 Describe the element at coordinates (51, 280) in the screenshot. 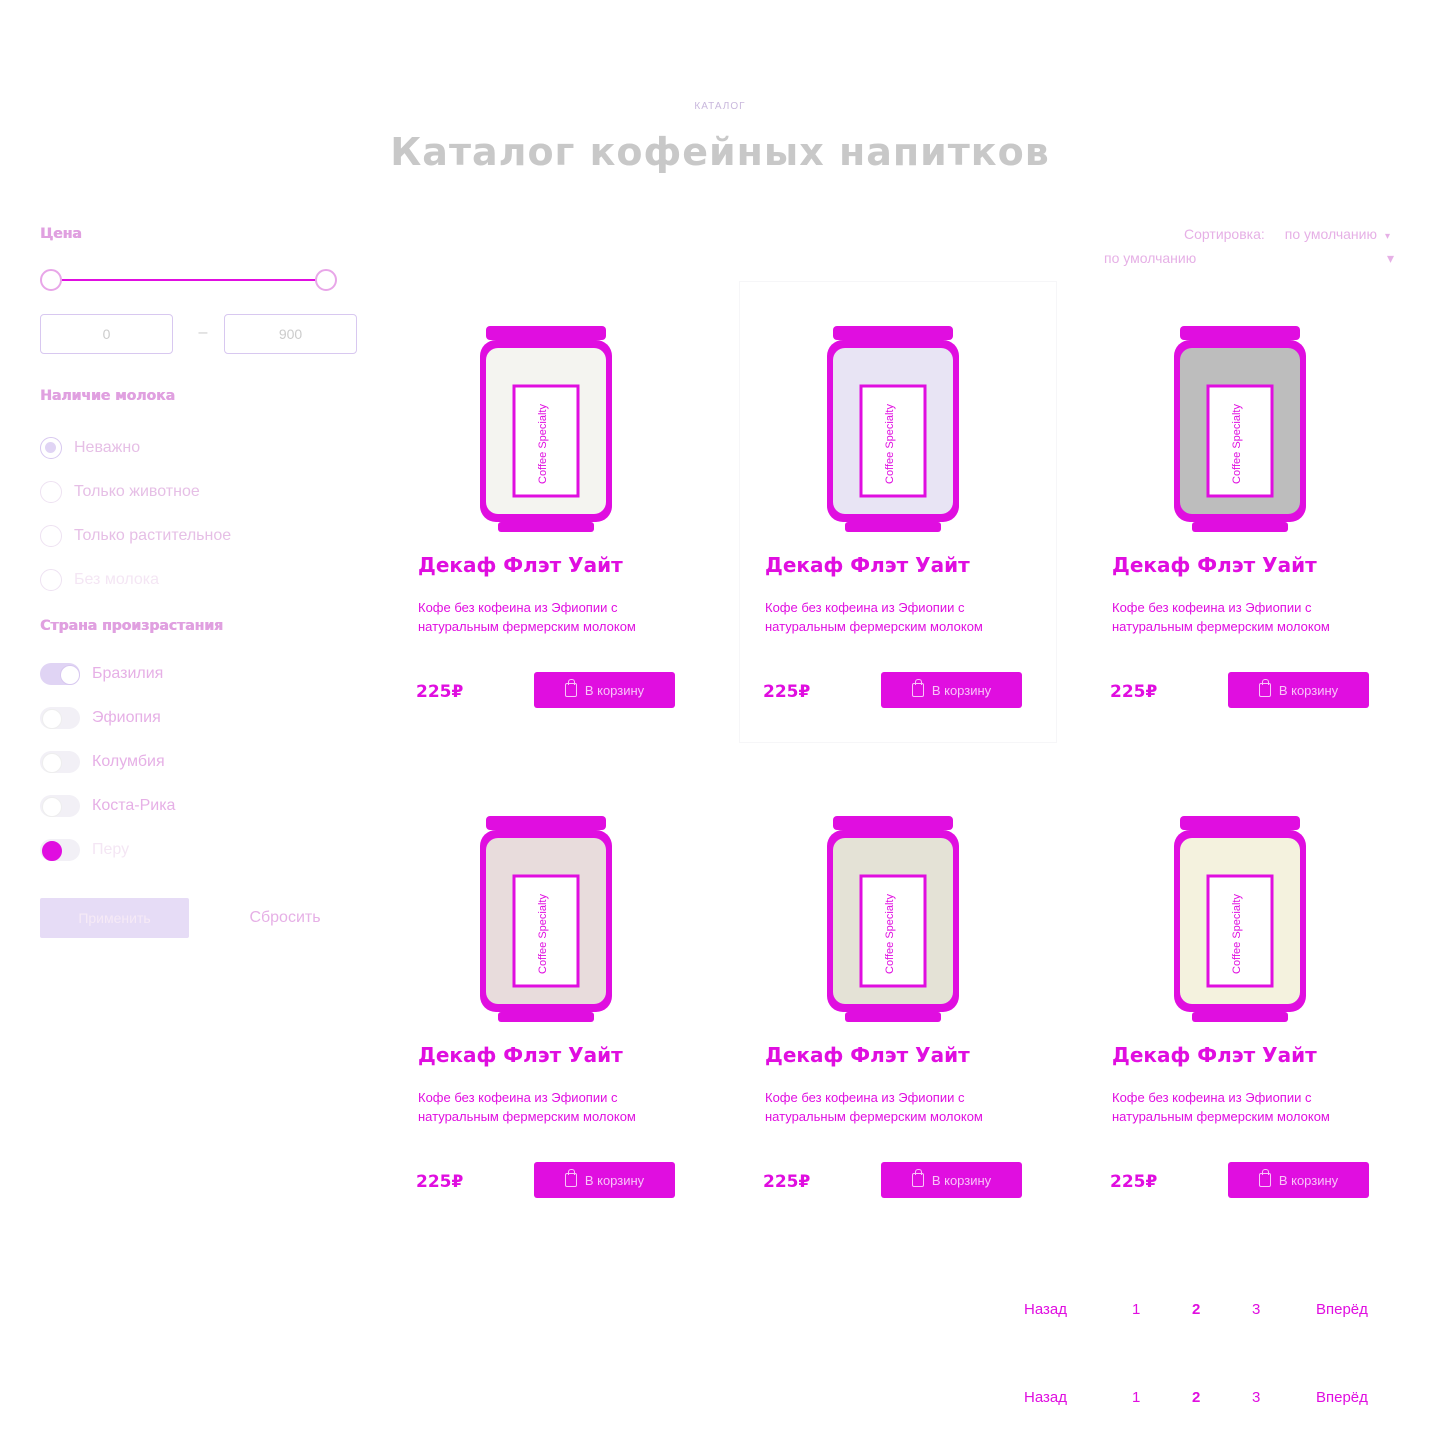

I see `slider-min-handle` at that location.